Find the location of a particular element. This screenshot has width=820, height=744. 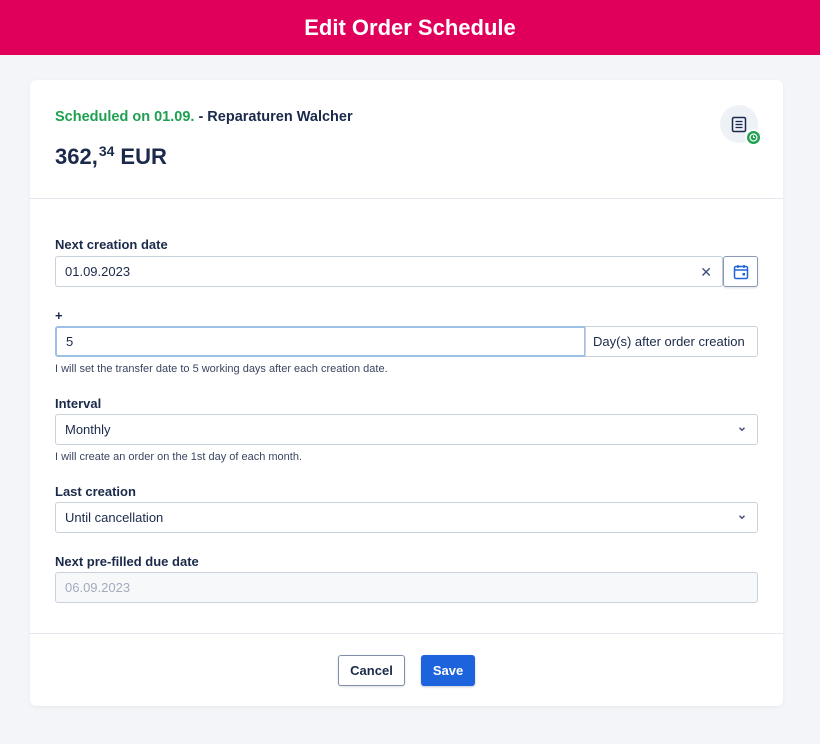

page-header: Edit Order Schedule is located at coordinates (410, 27).